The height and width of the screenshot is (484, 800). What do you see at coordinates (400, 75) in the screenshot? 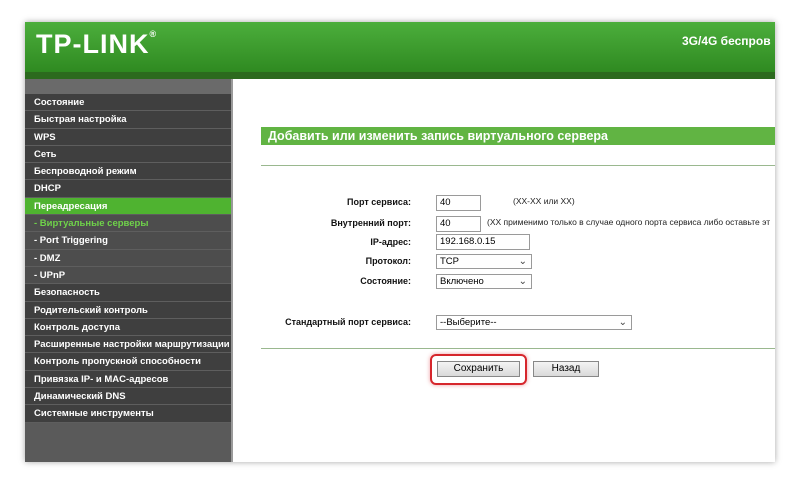
I see `header-divider-band` at bounding box center [400, 75].